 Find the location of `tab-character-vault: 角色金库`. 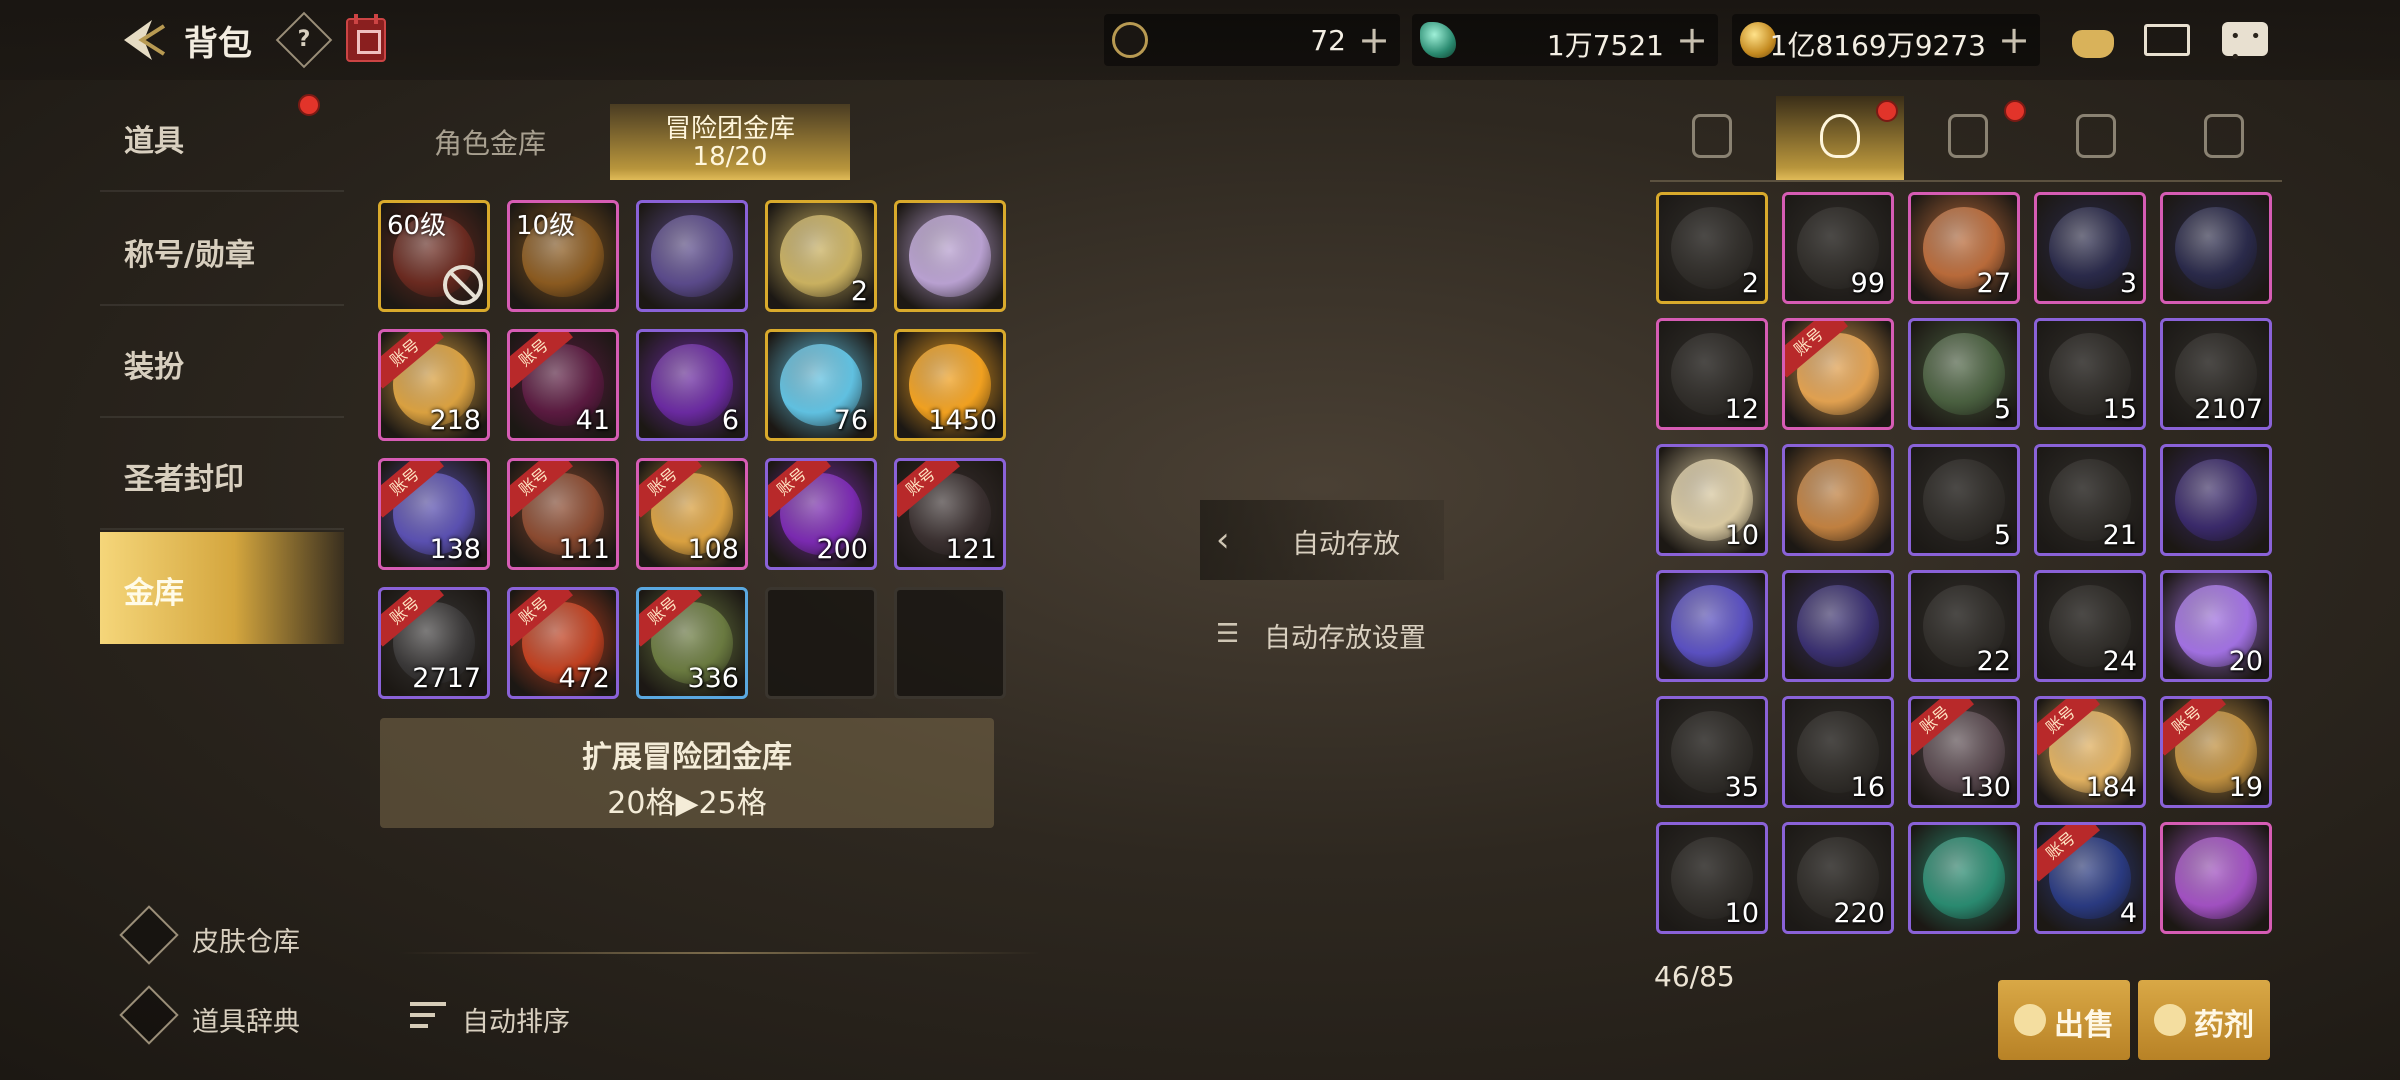

tab-character-vault: 角色金库 is located at coordinates (490, 142).